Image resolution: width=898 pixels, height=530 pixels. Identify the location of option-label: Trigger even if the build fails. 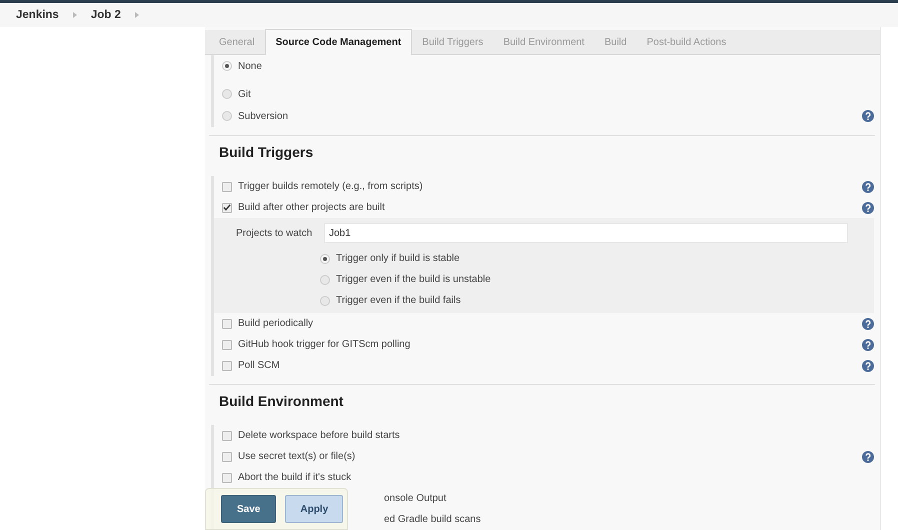
(398, 300).